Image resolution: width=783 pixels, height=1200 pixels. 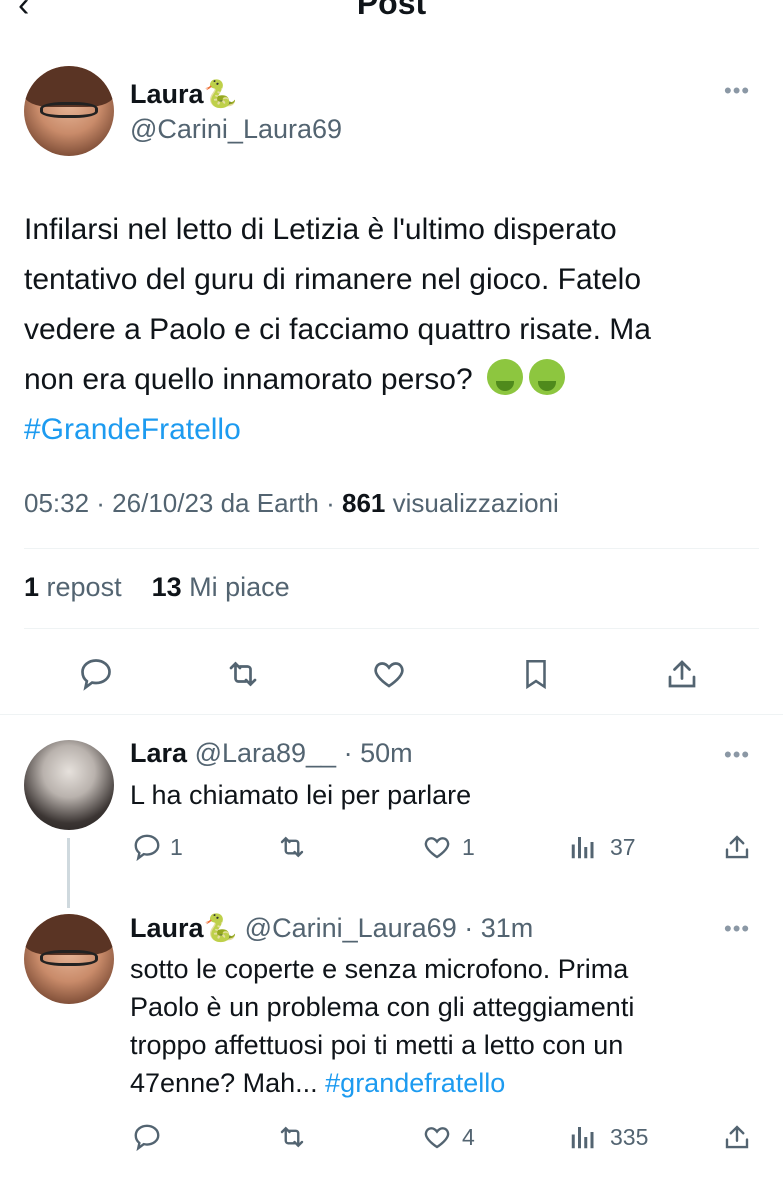 I want to click on reply-header: Lara @Lara89__ · 50m, so click(x=271, y=753).